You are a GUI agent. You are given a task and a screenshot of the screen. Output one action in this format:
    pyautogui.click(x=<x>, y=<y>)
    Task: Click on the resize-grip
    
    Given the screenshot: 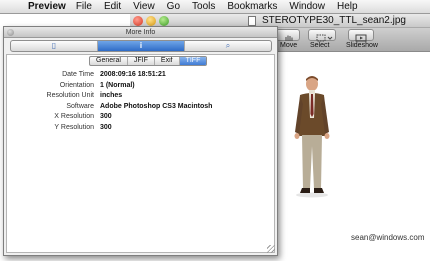 What is the action you would take?
    pyautogui.click(x=271, y=249)
    